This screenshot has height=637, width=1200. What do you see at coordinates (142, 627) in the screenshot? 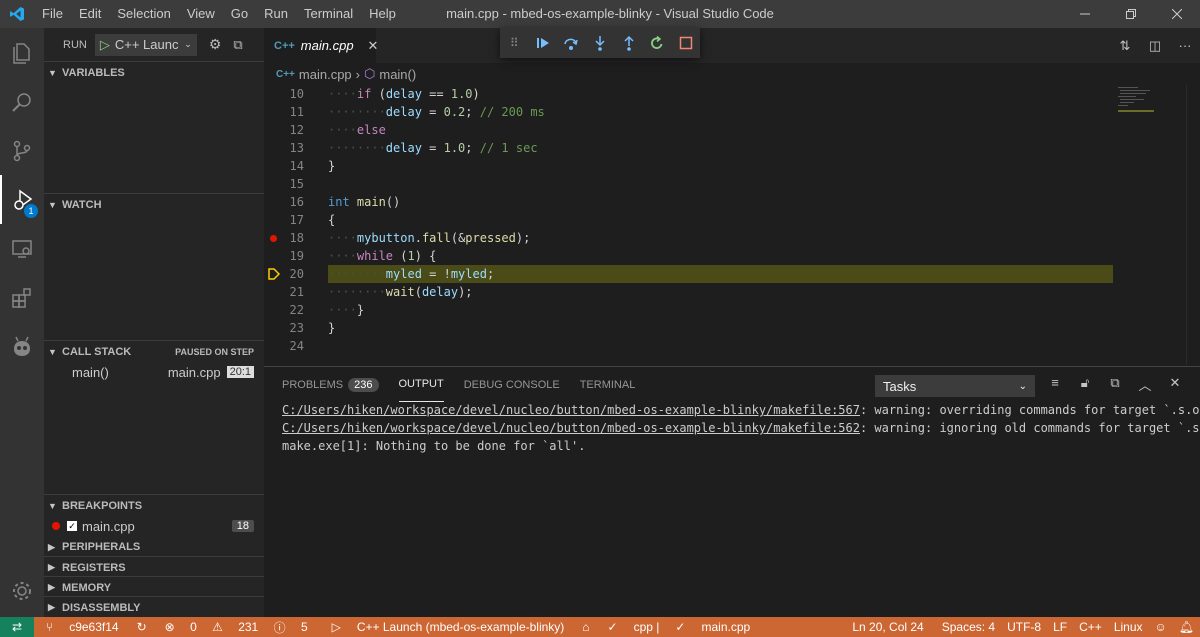
I see `sync-icon: ↻` at bounding box center [142, 627].